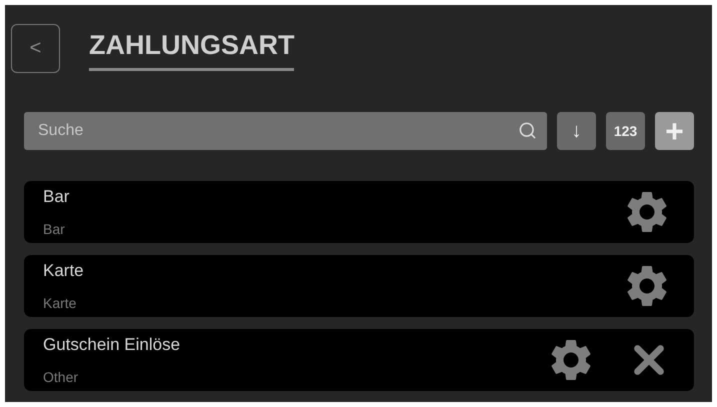  What do you see at coordinates (191, 47) in the screenshot?
I see `page-title: ZAHLUNGSART` at bounding box center [191, 47].